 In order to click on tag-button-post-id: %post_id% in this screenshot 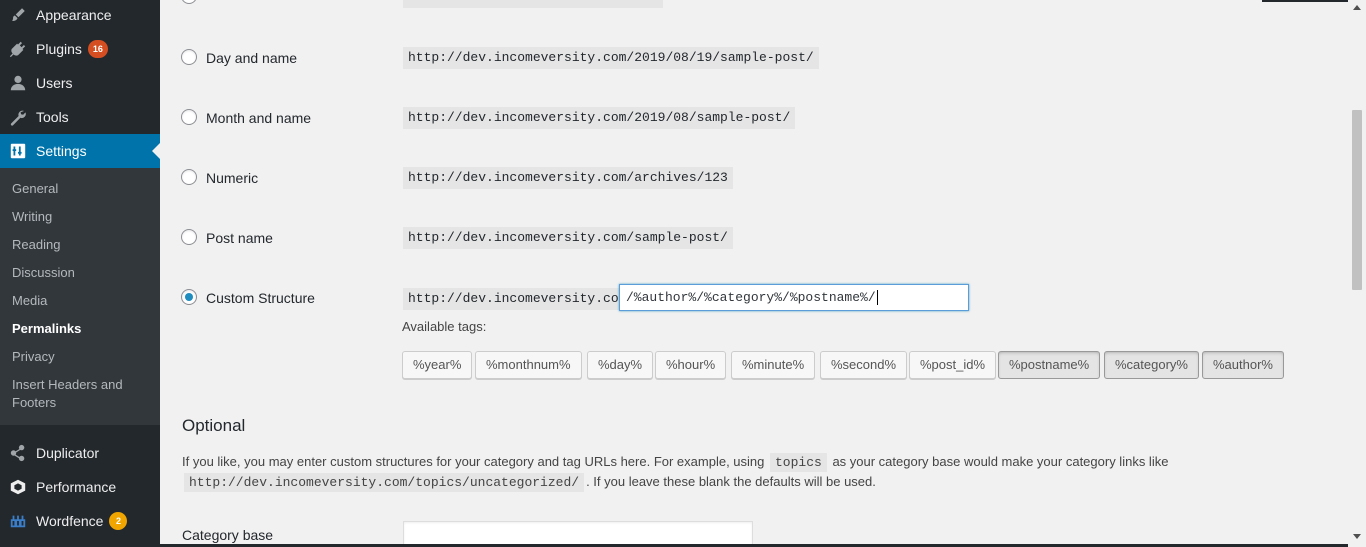, I will do `click(953, 365)`.